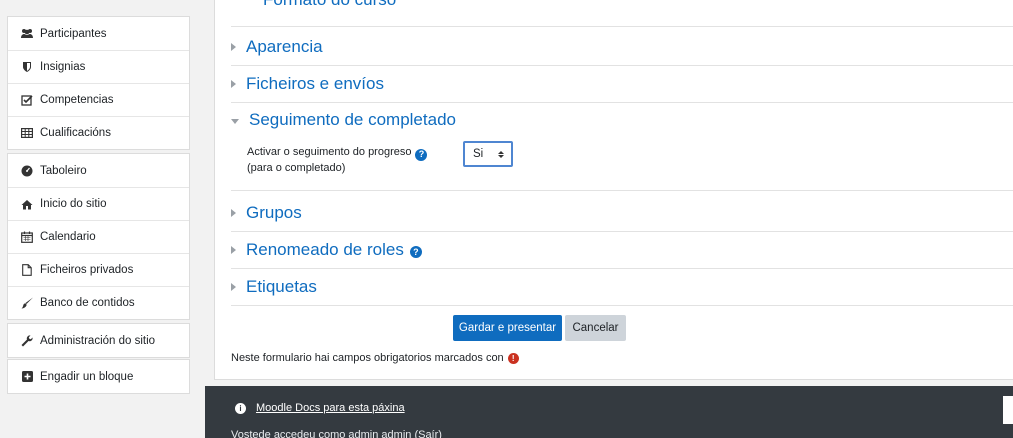  What do you see at coordinates (329, 152) in the screenshot?
I see `completion-label-line1: Activar o seguimento do progreso` at bounding box center [329, 152].